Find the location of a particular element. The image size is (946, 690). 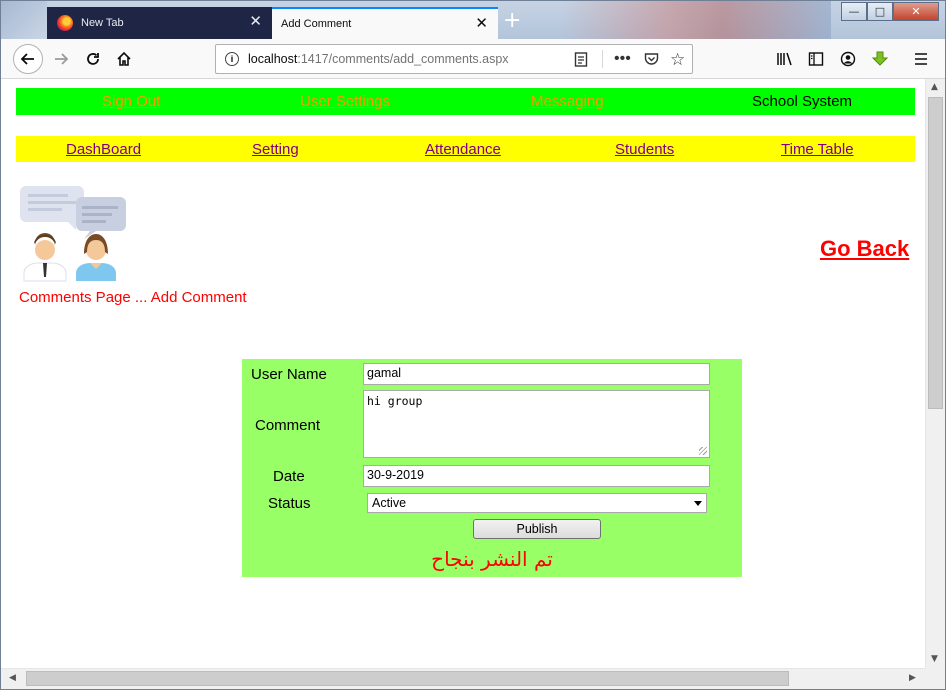

download-extension-icon is located at coordinates (880, 59).